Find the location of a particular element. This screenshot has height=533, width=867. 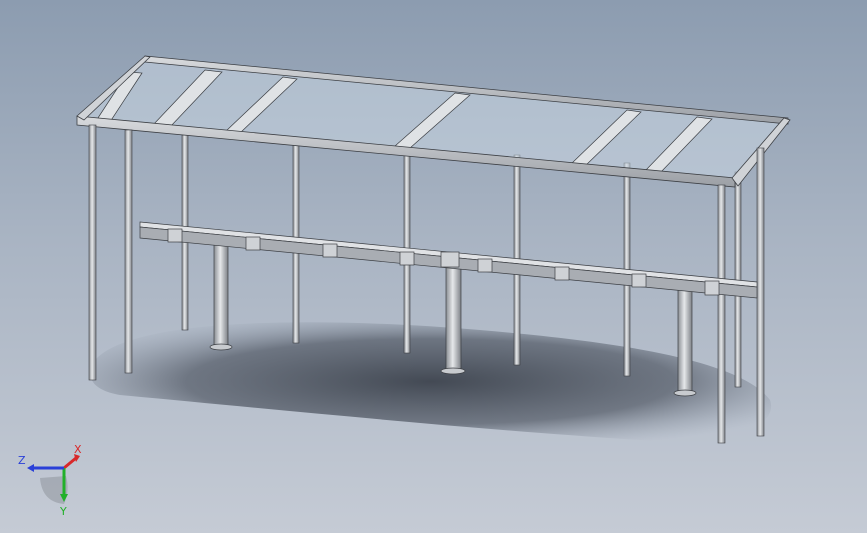

y-axis-label: Y is located at coordinates (63, 511).